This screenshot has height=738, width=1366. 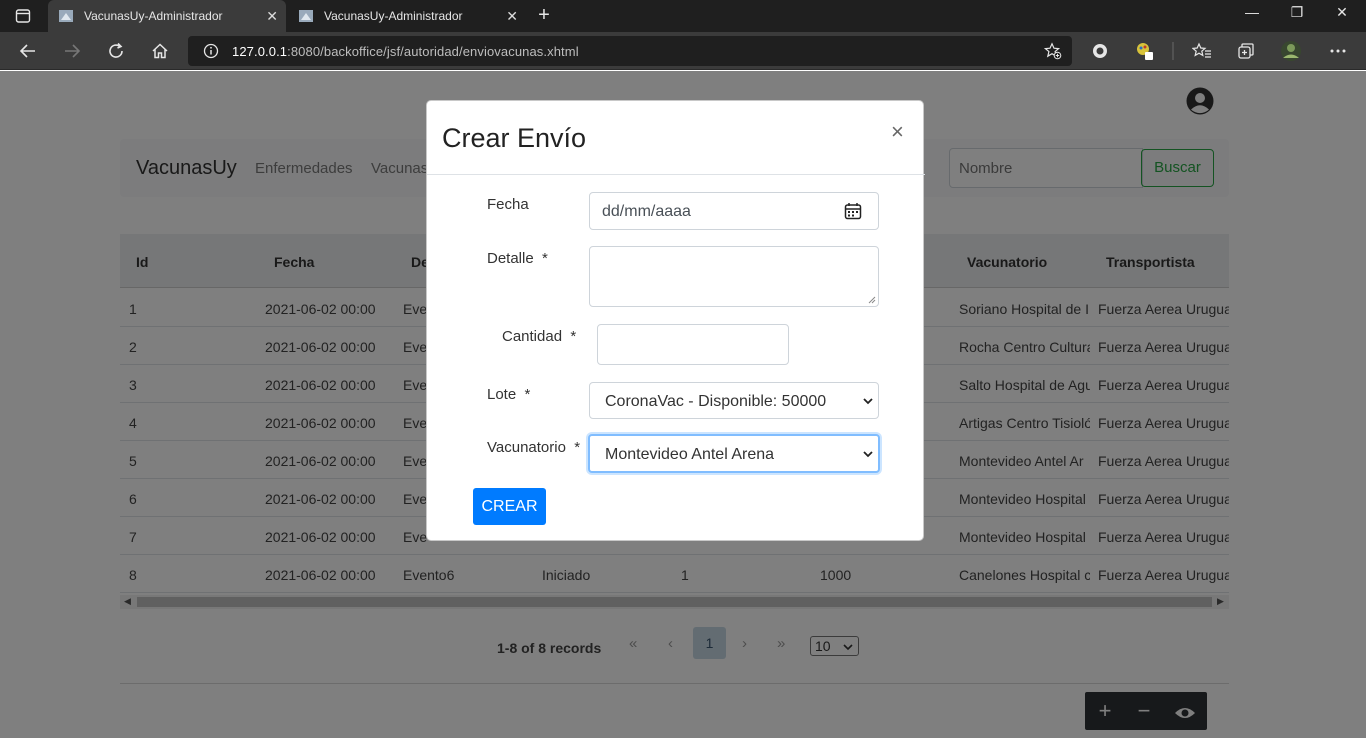 What do you see at coordinates (1252, 12) in the screenshot?
I see `minimize-icon: —` at bounding box center [1252, 12].